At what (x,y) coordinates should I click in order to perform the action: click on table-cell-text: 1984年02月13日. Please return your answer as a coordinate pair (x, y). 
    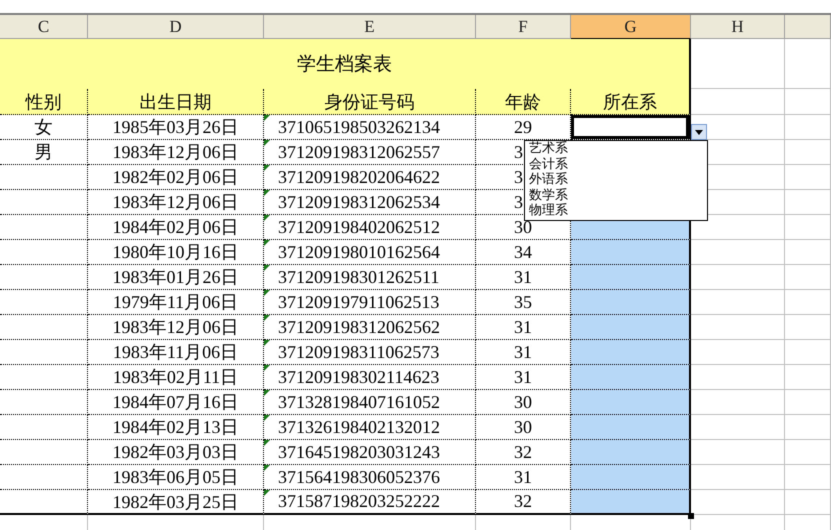
    Looking at the image, I should click on (175, 427).